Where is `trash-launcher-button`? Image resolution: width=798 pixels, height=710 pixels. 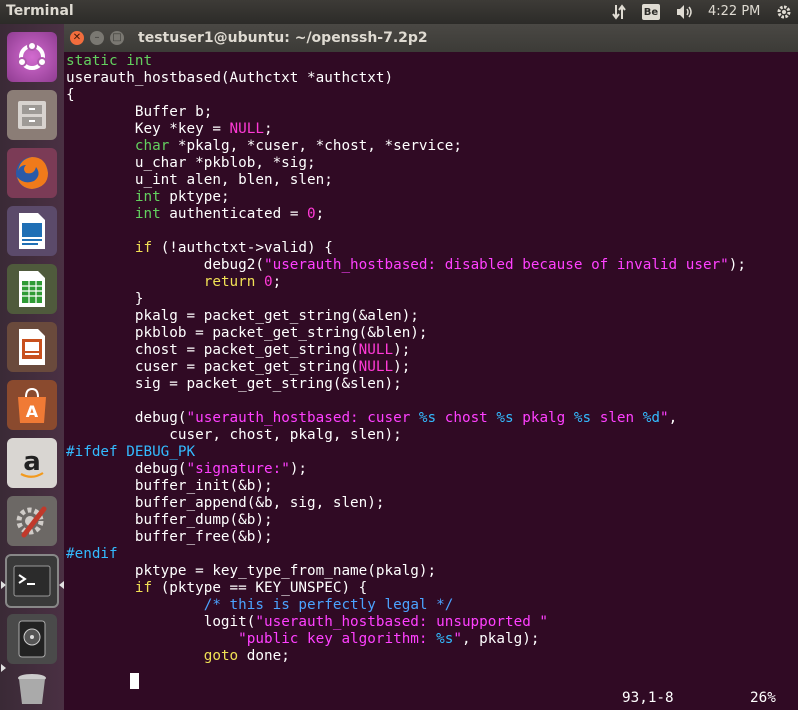 trash-launcher-button is located at coordinates (32, 687).